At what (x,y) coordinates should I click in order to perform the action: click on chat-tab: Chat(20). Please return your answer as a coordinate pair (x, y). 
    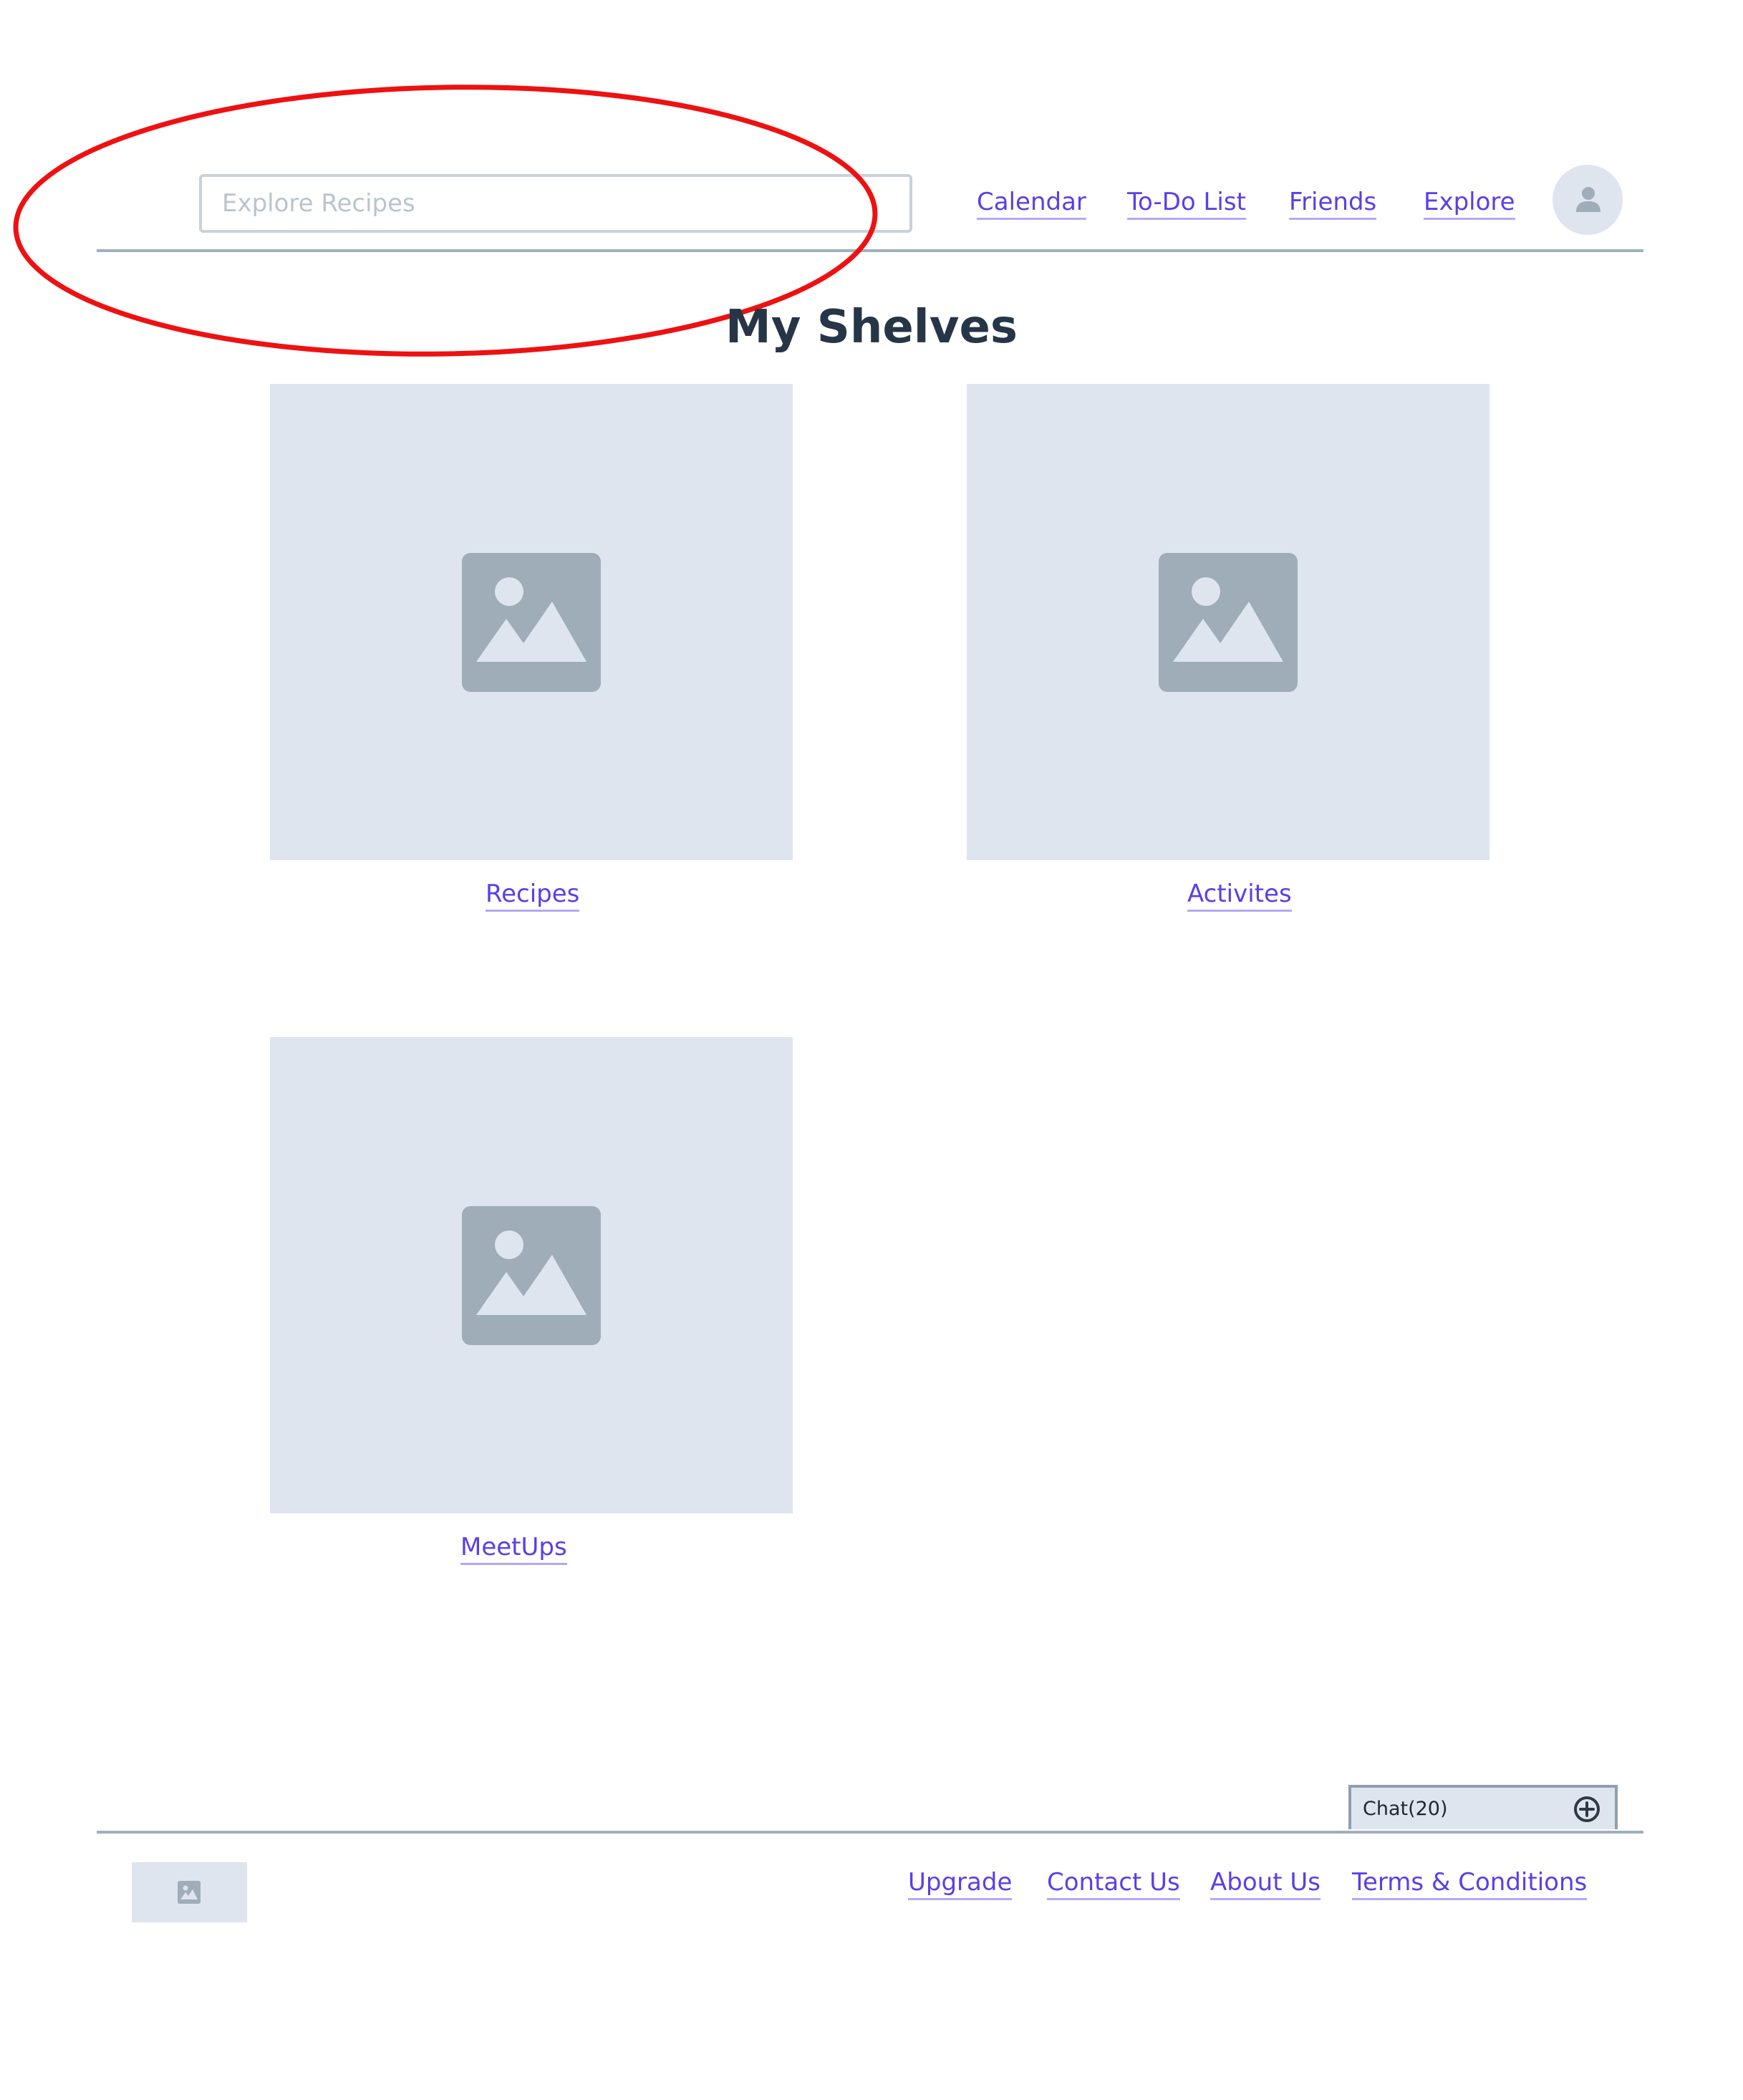
    Looking at the image, I should click on (1483, 1807).